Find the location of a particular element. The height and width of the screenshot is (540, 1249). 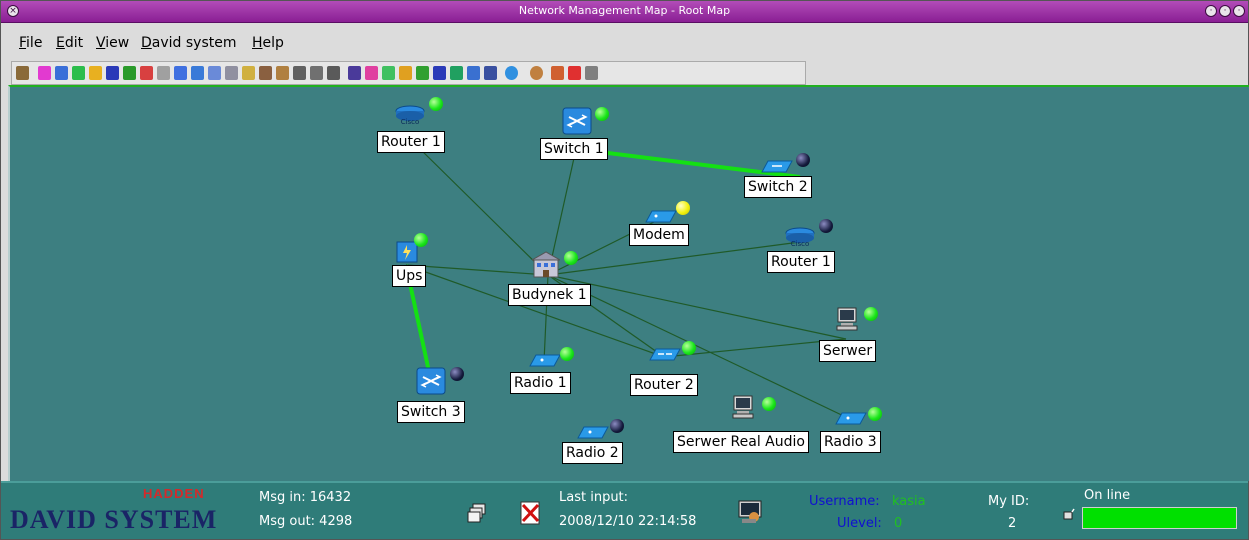

menu-edit: Edit is located at coordinates (69, 43).